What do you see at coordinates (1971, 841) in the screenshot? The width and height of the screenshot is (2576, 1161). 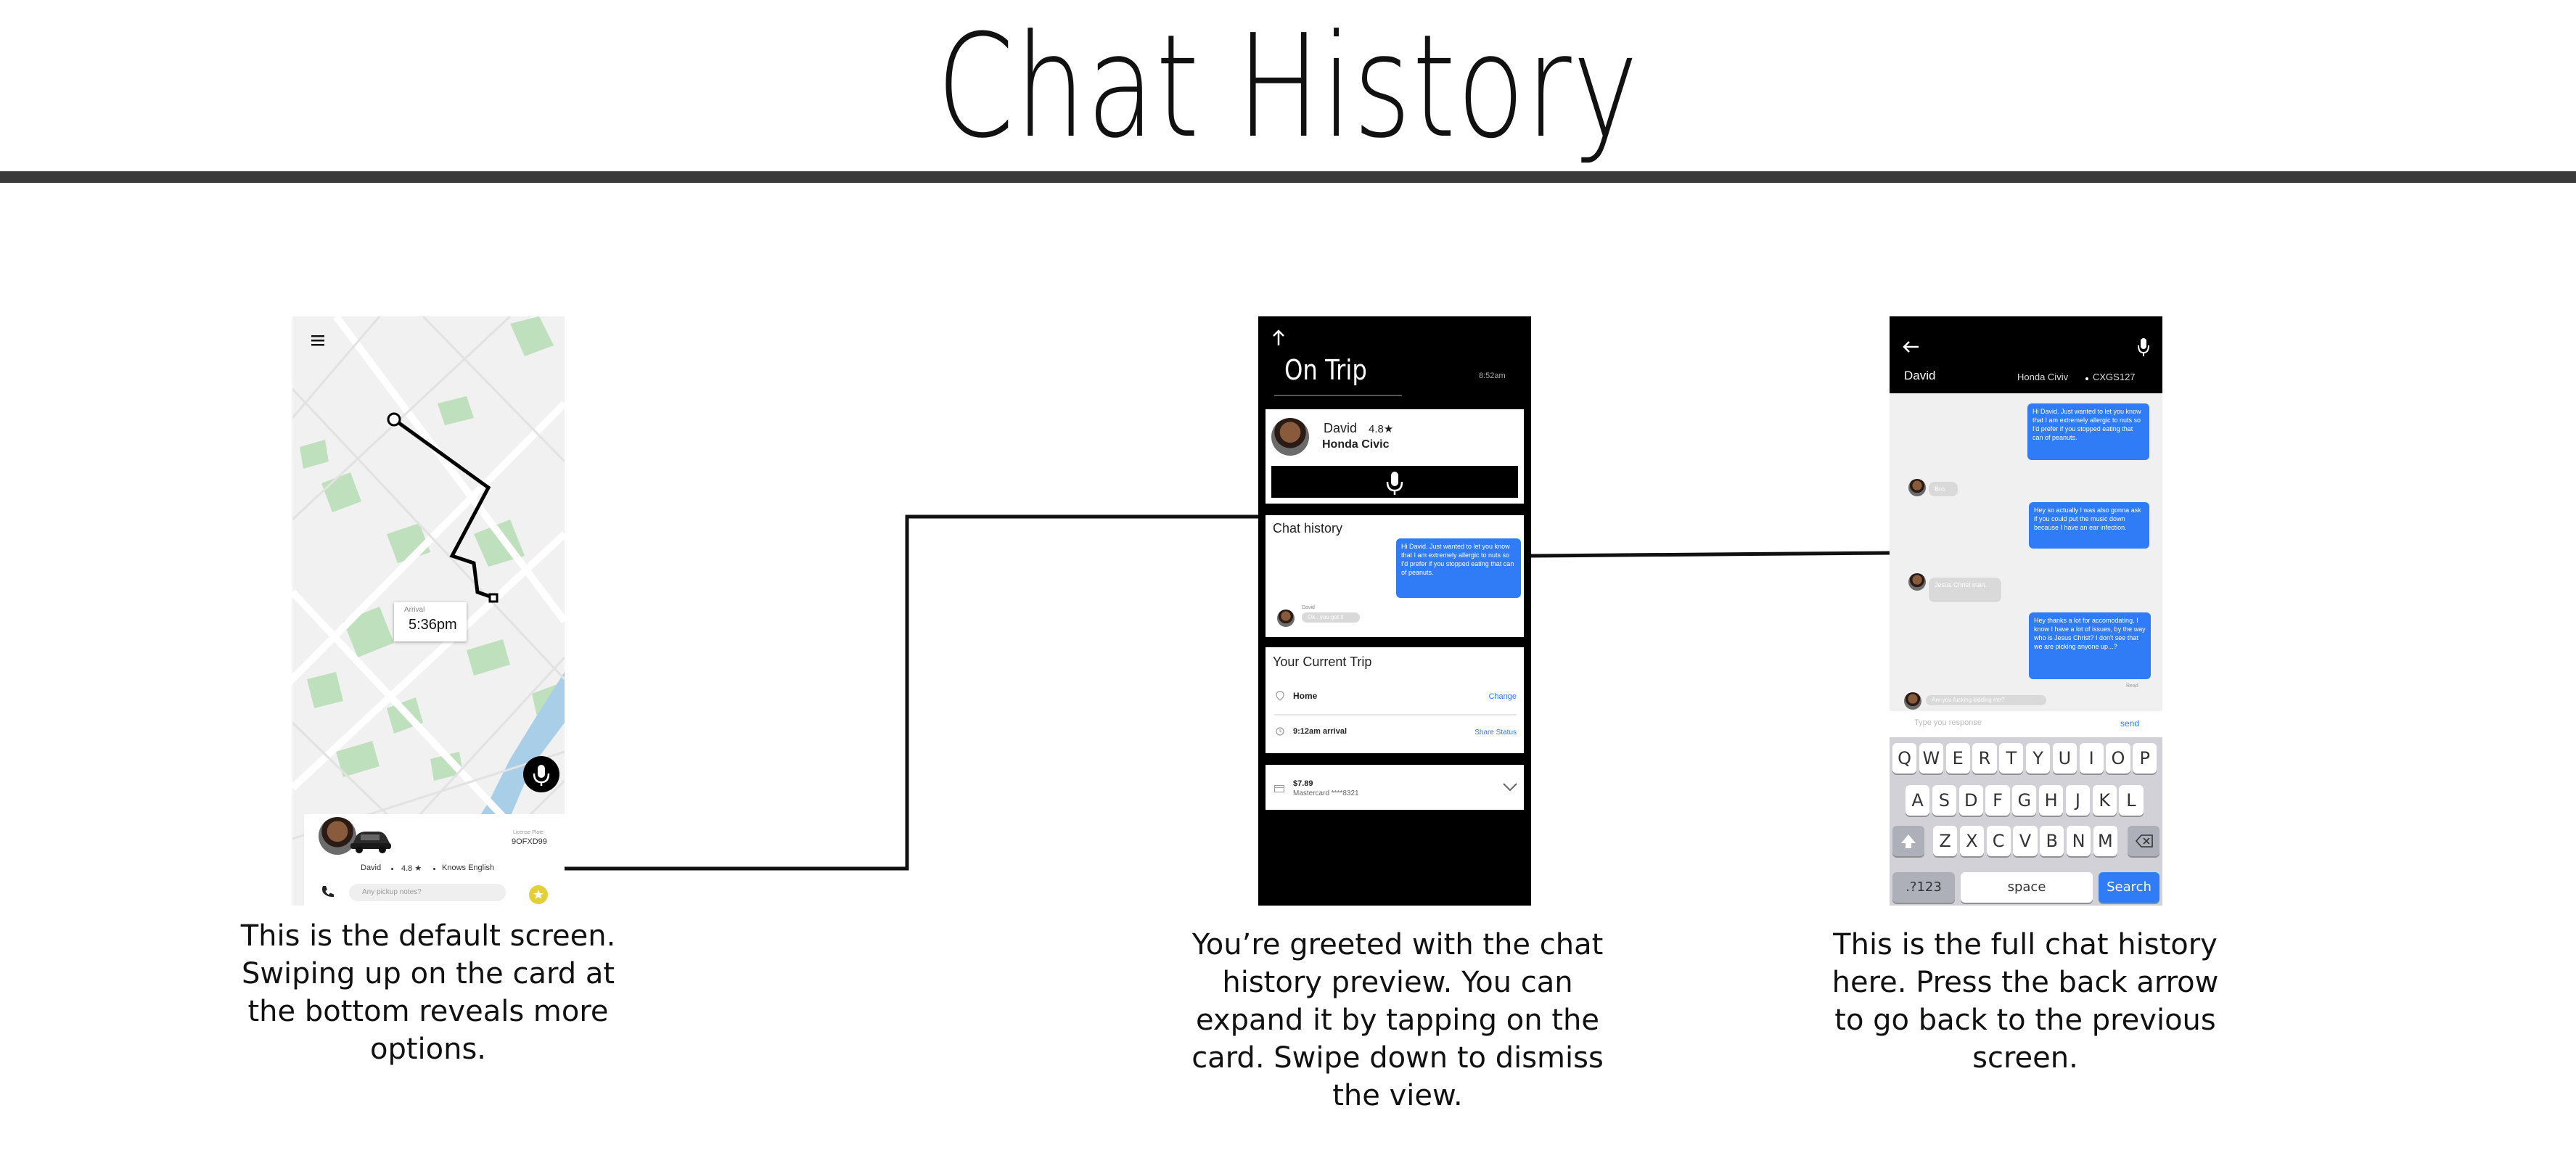 I see `key-x: X` at bounding box center [1971, 841].